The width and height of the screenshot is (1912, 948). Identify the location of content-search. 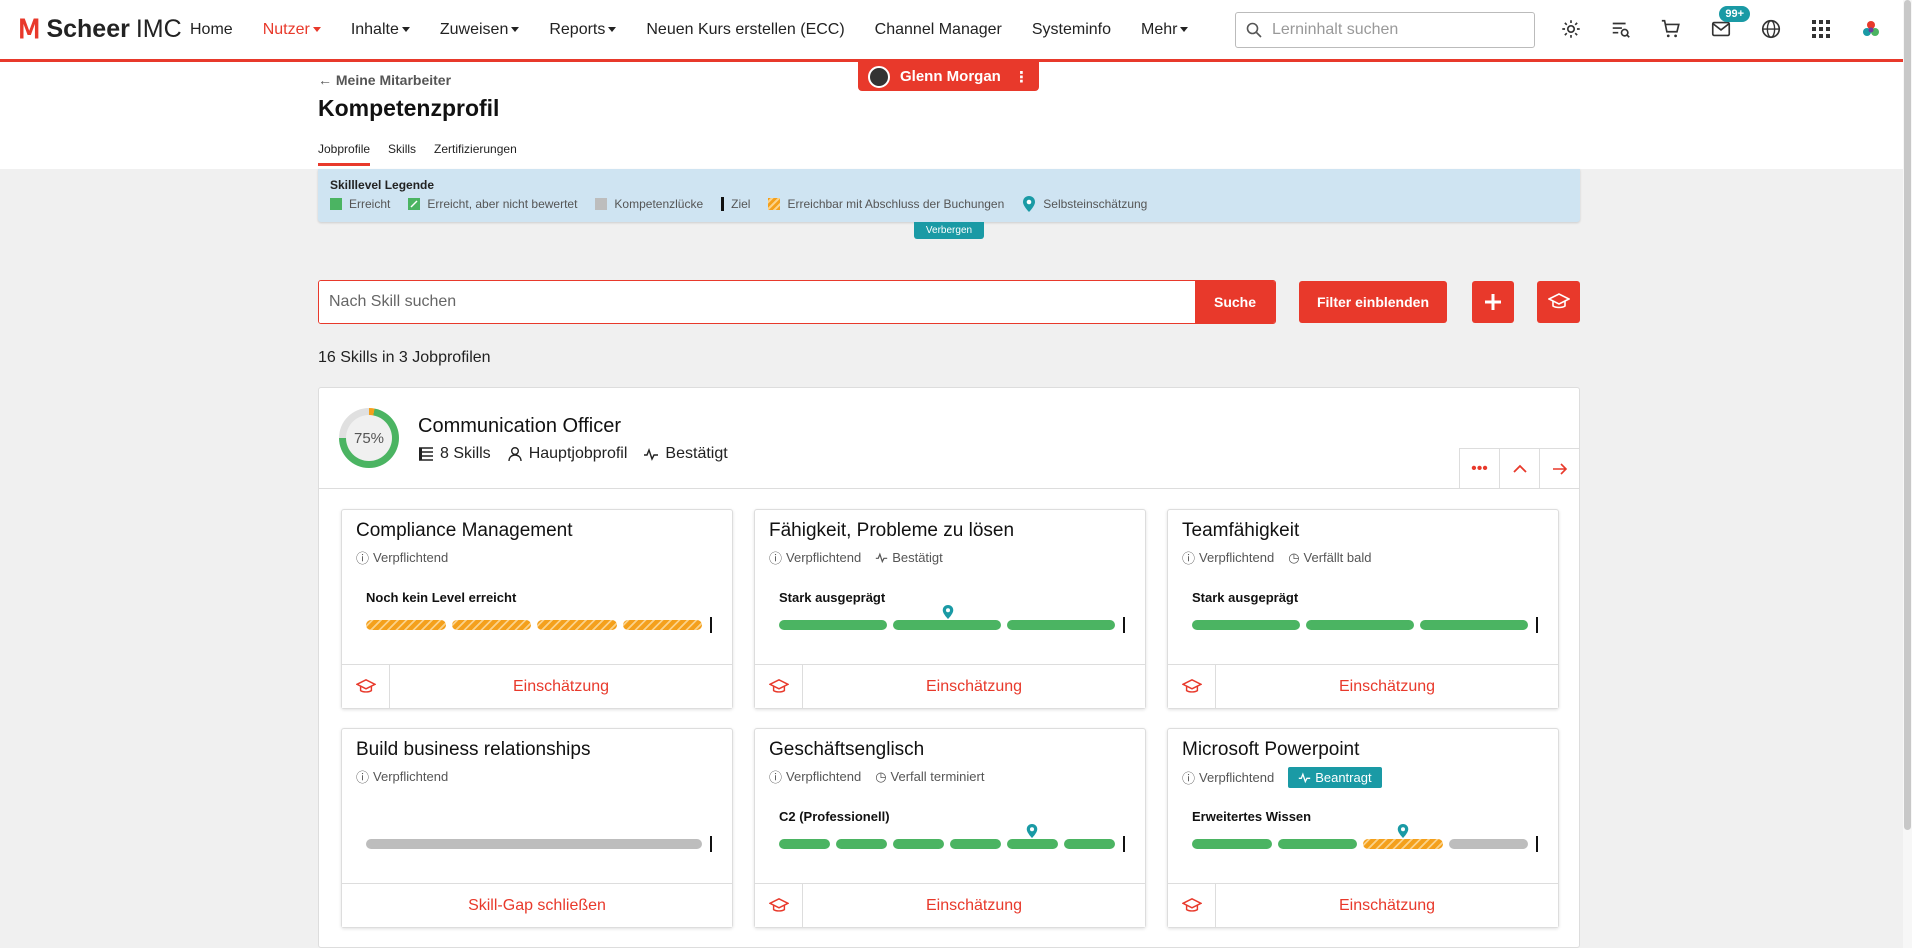
(1385, 30).